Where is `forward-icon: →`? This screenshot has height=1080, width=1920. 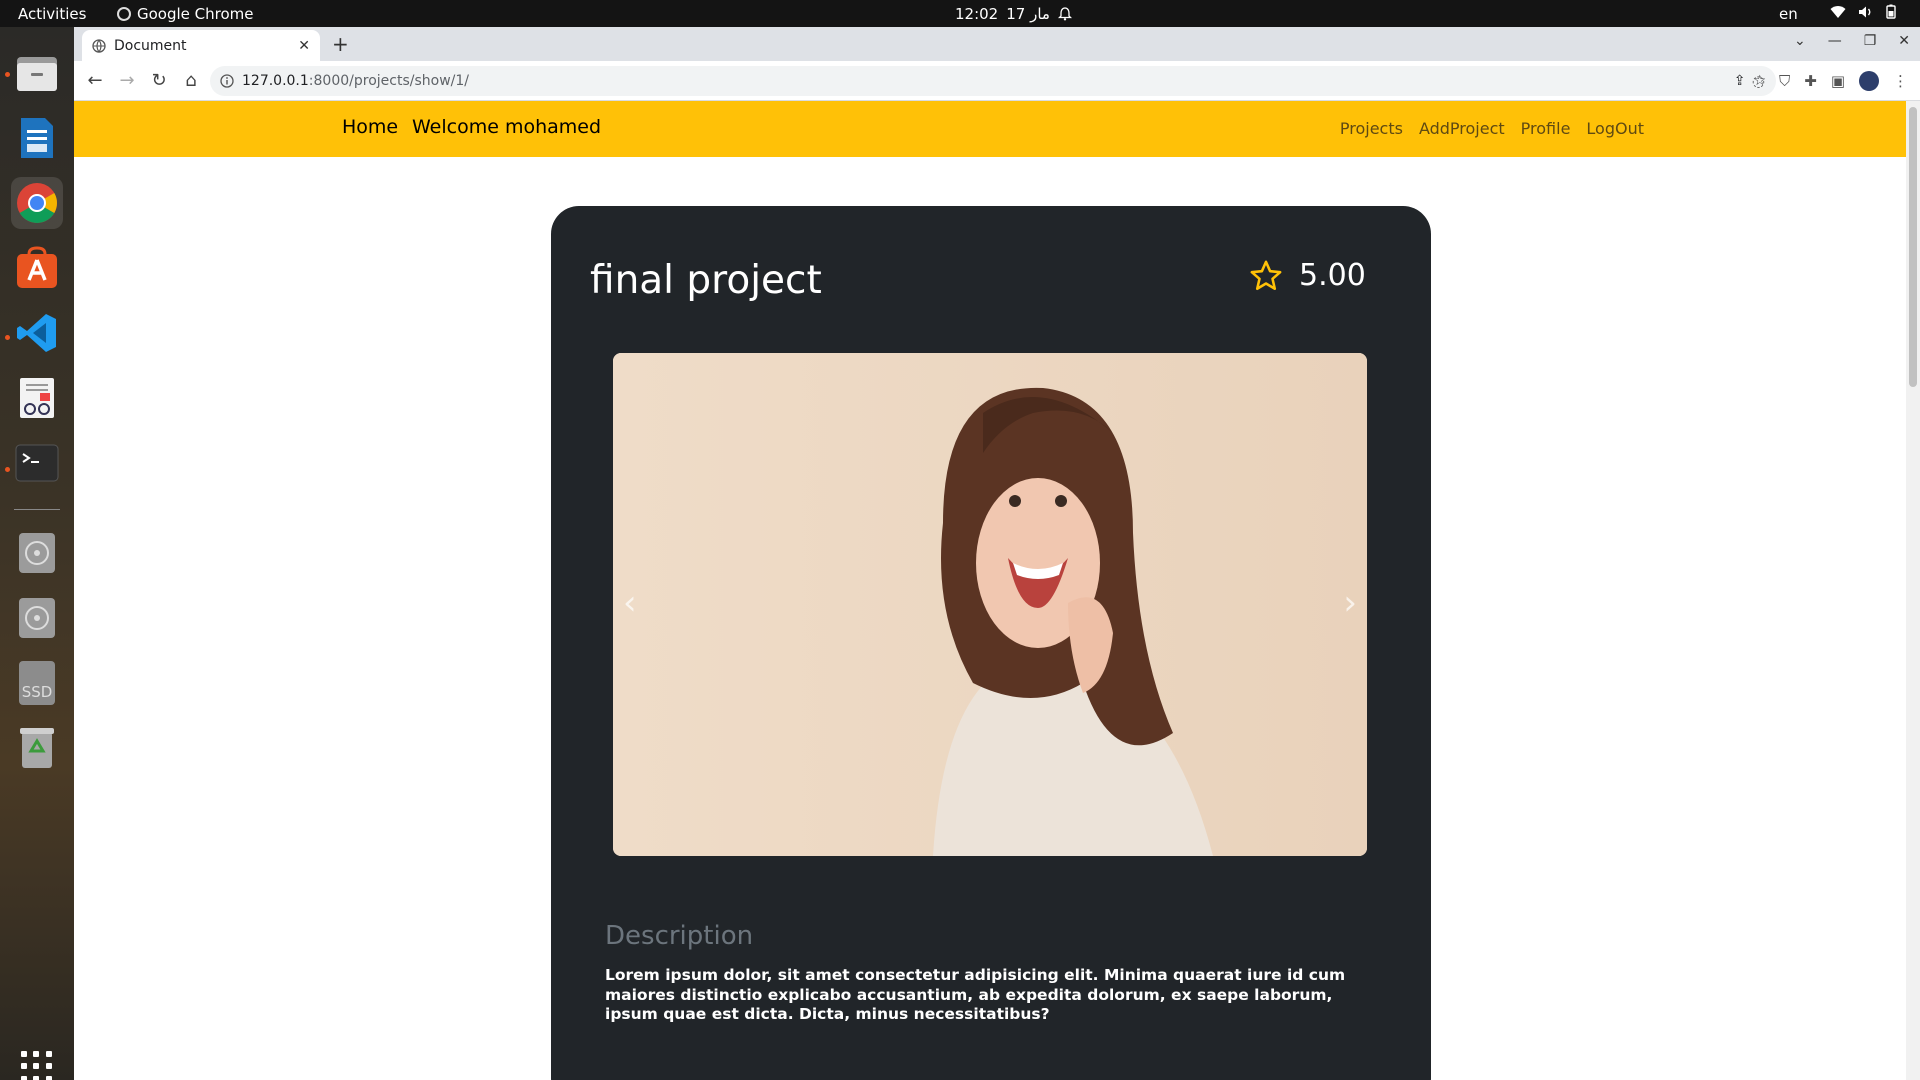 forward-icon: → is located at coordinates (127, 80).